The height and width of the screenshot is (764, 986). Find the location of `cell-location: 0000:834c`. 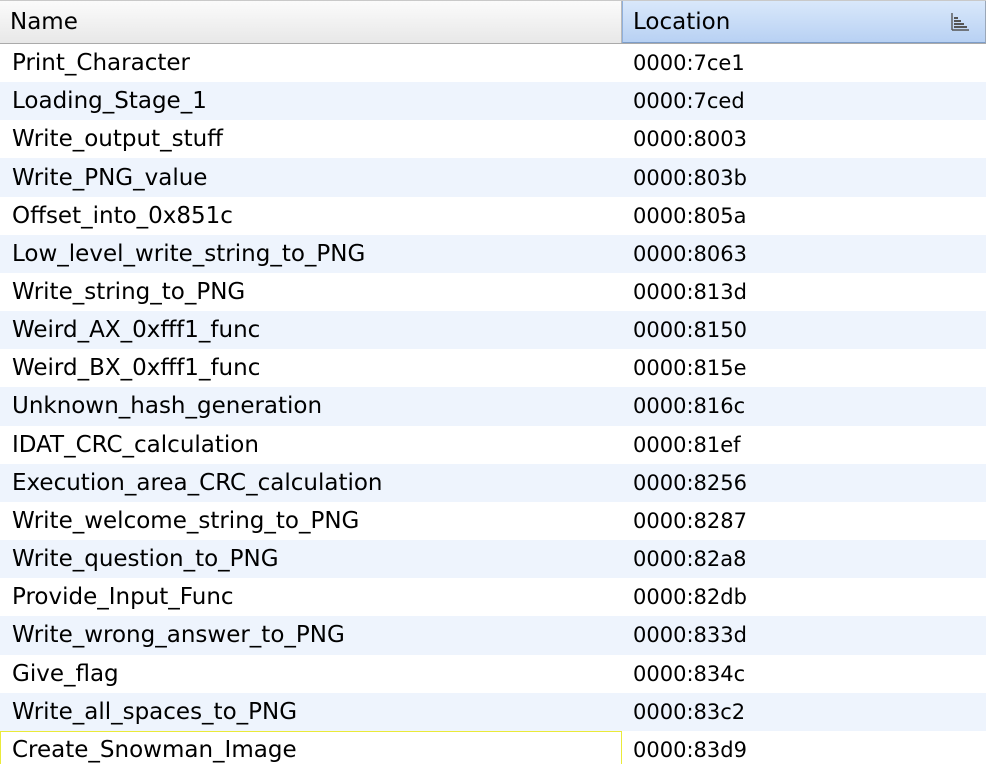

cell-location: 0000:834c is located at coordinates (689, 673).